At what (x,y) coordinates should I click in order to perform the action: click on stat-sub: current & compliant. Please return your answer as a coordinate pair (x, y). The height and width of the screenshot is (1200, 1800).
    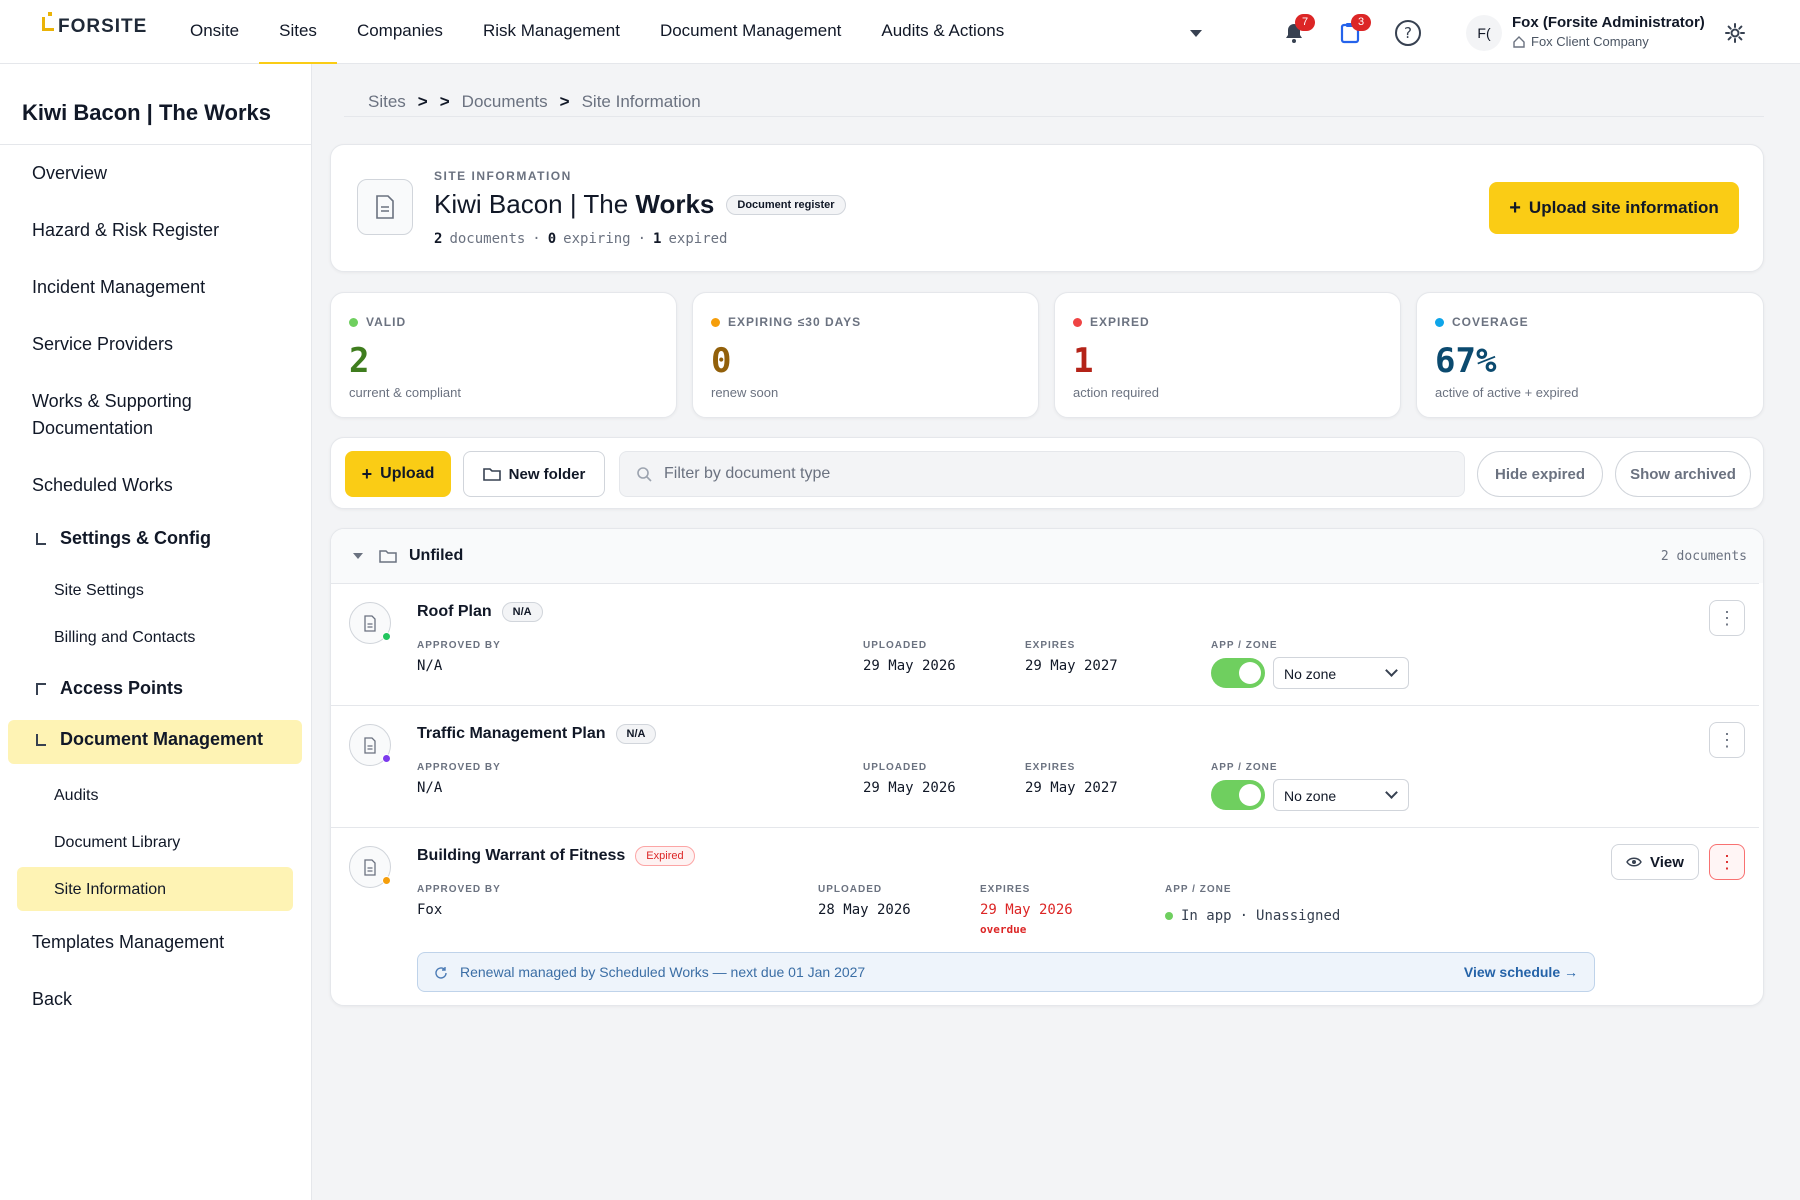
    Looking at the image, I should click on (405, 392).